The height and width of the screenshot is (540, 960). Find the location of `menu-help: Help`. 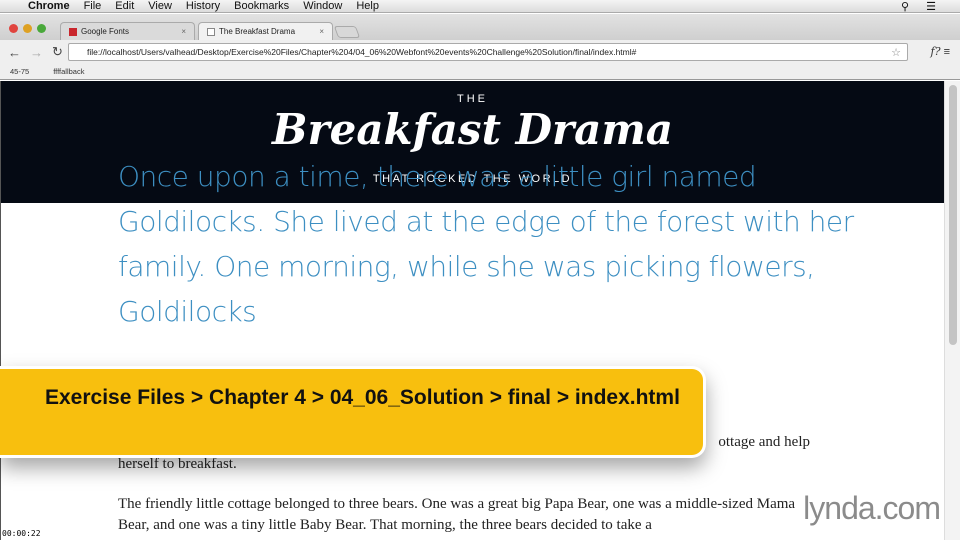

menu-help: Help is located at coordinates (367, 6).